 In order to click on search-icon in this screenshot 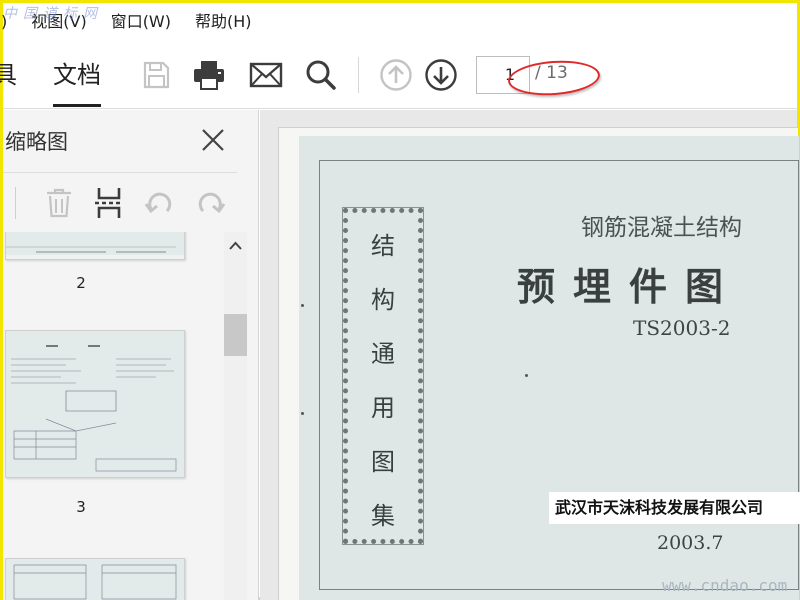, I will do `click(321, 75)`.